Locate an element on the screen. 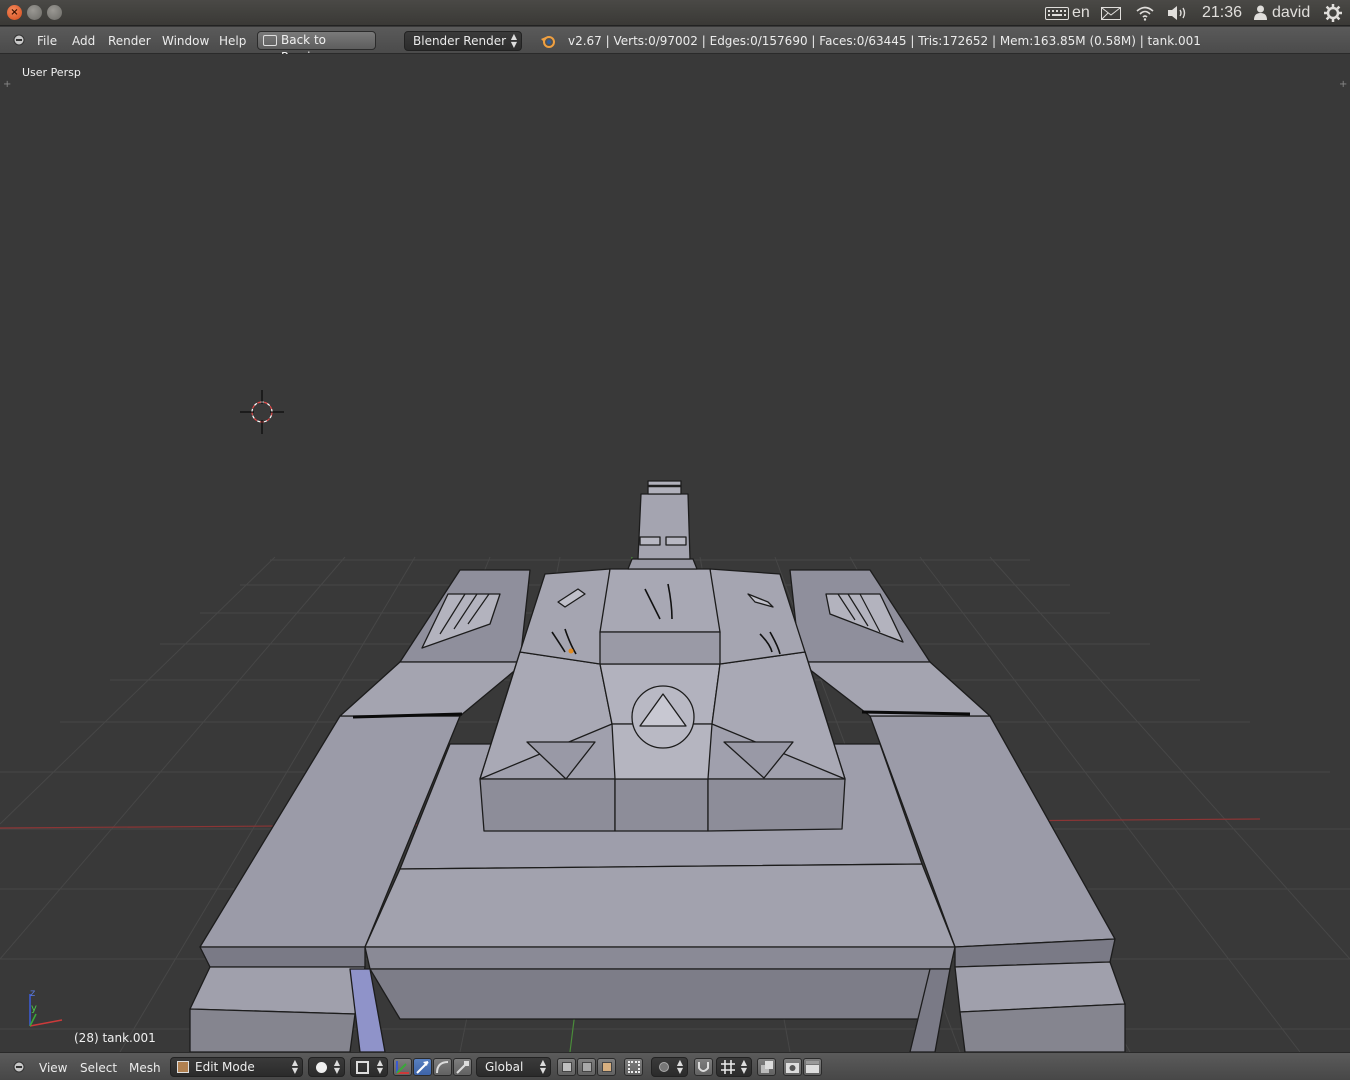 The image size is (1350, 1080). mail-icon is located at coordinates (1111, 13).